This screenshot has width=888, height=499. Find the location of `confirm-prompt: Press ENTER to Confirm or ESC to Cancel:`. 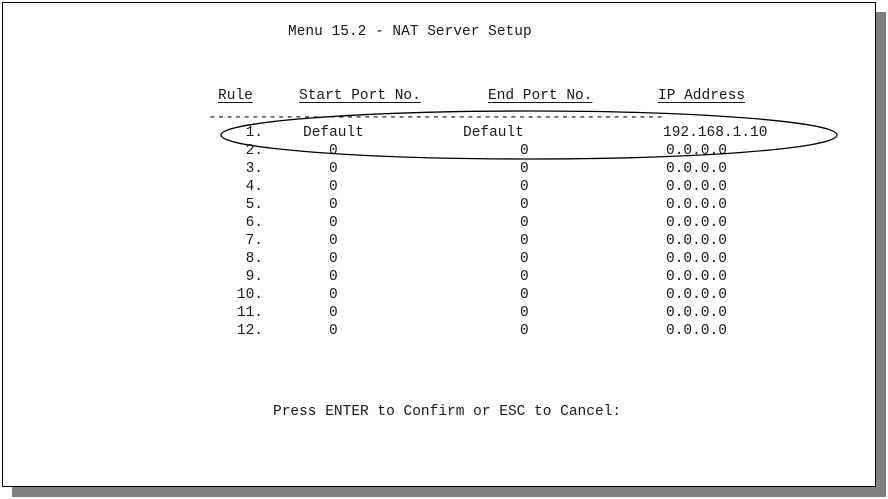

confirm-prompt: Press ENTER to Confirm or ESC to Cancel: is located at coordinates (447, 412).